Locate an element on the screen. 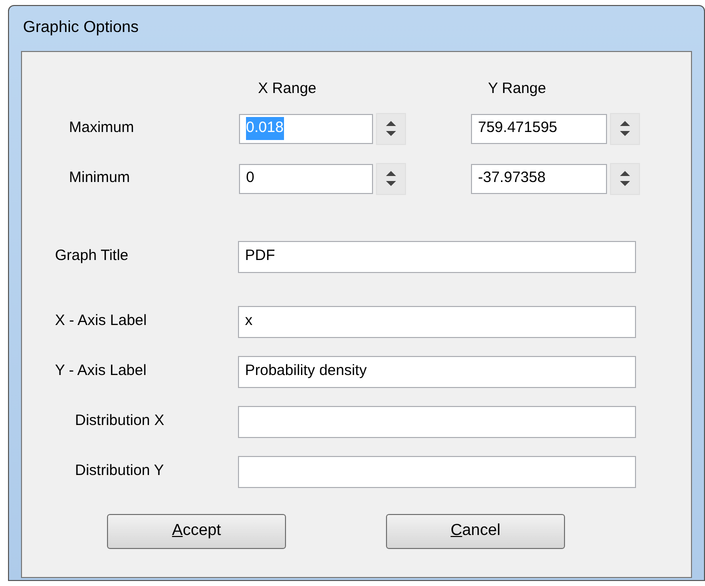 This screenshot has height=586, width=705. field-value: 0 is located at coordinates (250, 178).